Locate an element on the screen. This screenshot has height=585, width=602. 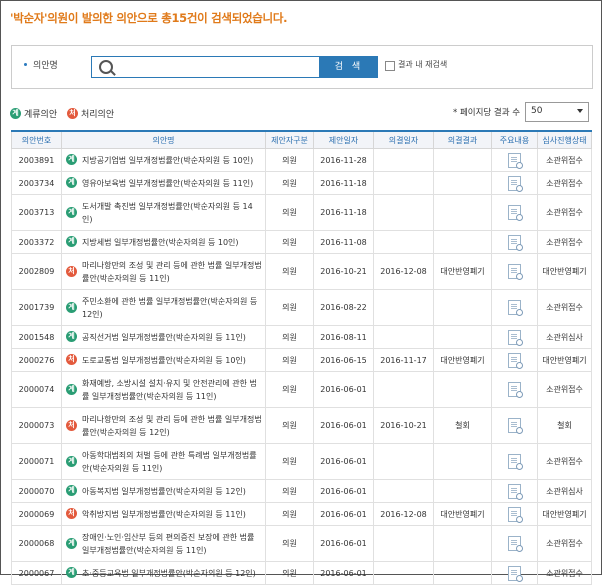
bill-name-cell: 계 지방공기업법 일부개정법률안(박순자의원 등 10인) is located at coordinates (163, 160).